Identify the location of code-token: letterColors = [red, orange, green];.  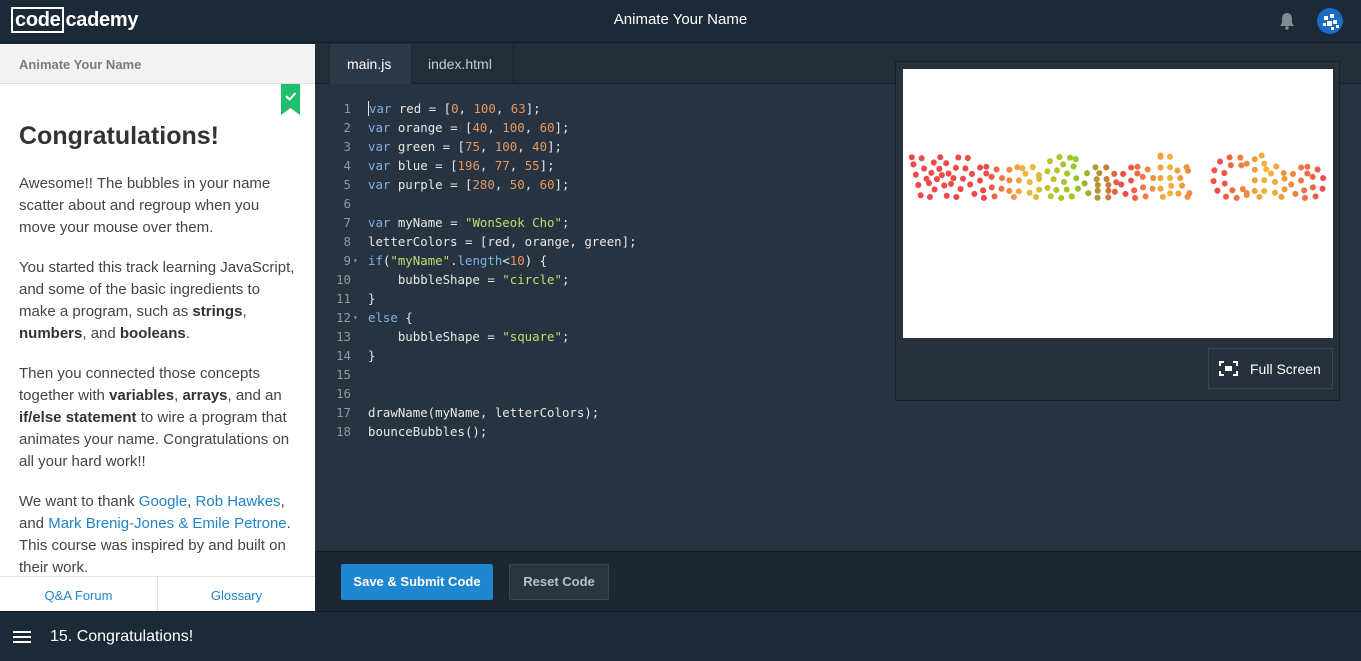
(502, 241).